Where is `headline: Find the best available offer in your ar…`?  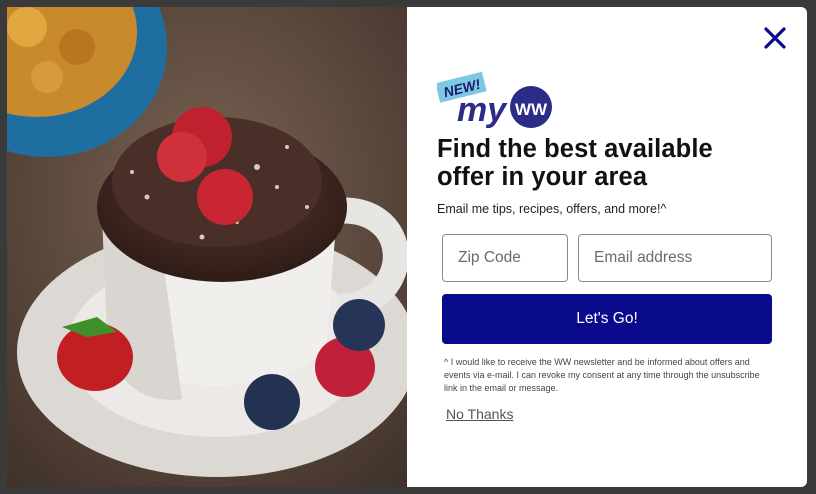
headline: Find the best available offer in your ar… is located at coordinates (575, 163).